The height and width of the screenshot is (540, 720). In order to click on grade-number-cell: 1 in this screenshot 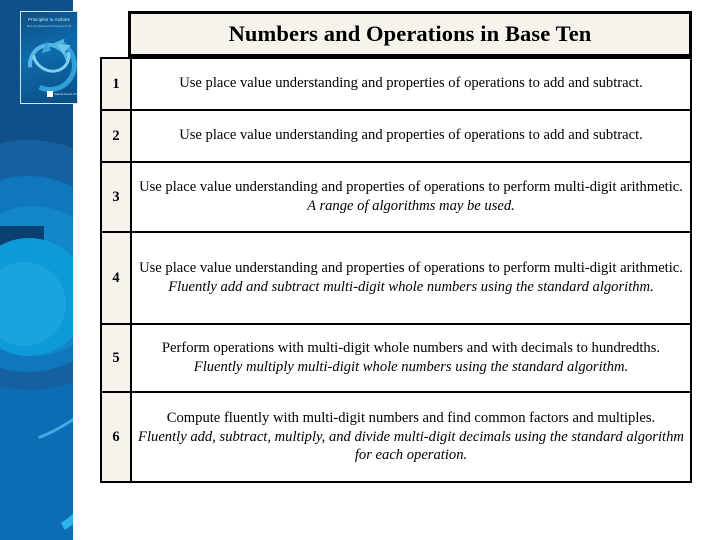, I will do `click(116, 84)`.